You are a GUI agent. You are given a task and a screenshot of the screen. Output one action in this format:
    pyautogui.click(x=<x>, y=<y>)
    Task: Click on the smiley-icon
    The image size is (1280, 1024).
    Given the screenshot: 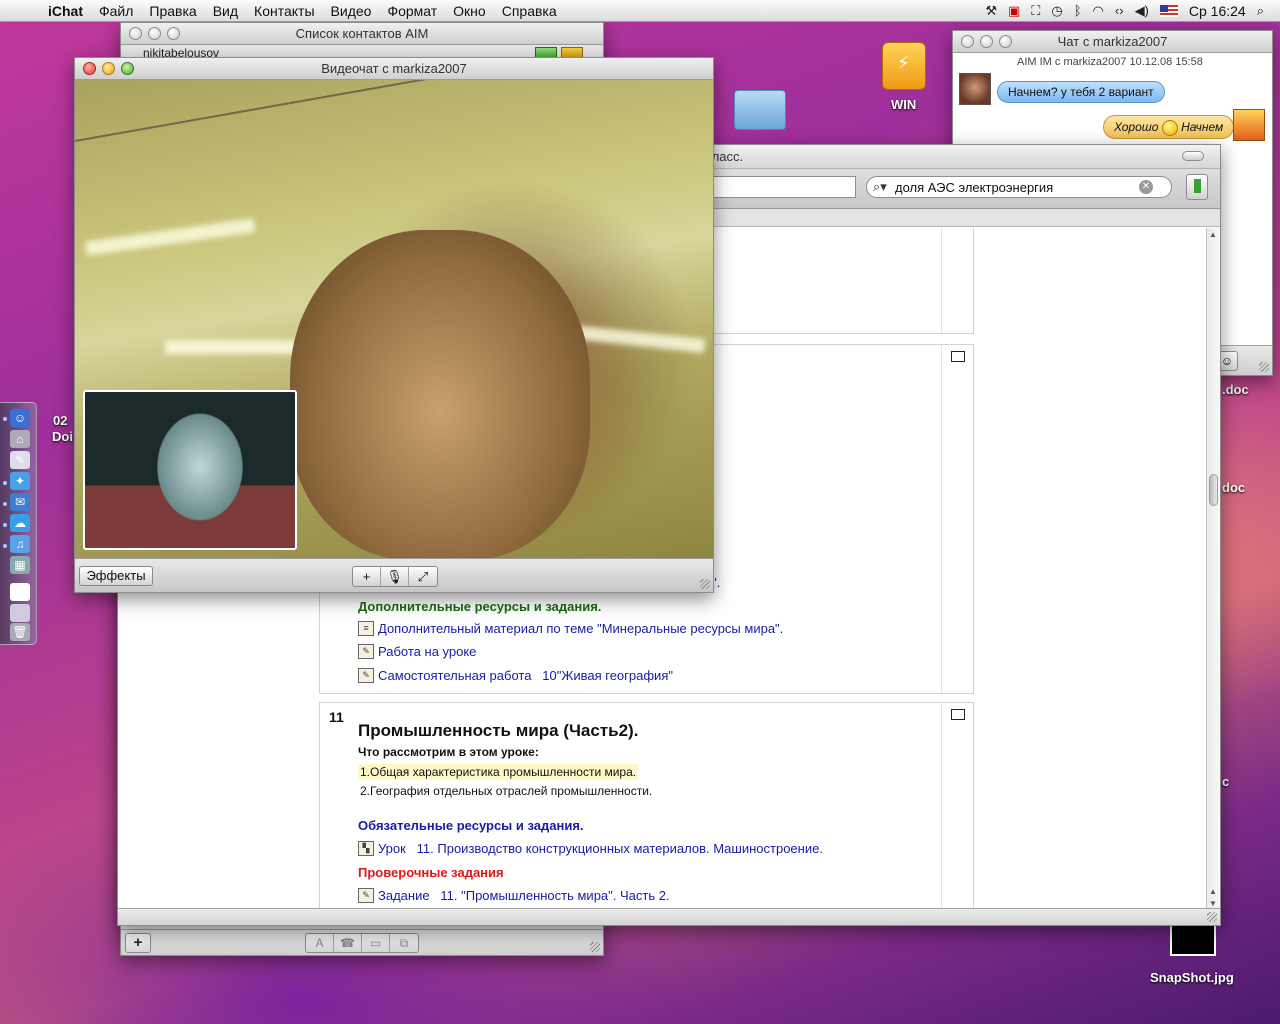 What is the action you would take?
    pyautogui.click(x=1169, y=127)
    